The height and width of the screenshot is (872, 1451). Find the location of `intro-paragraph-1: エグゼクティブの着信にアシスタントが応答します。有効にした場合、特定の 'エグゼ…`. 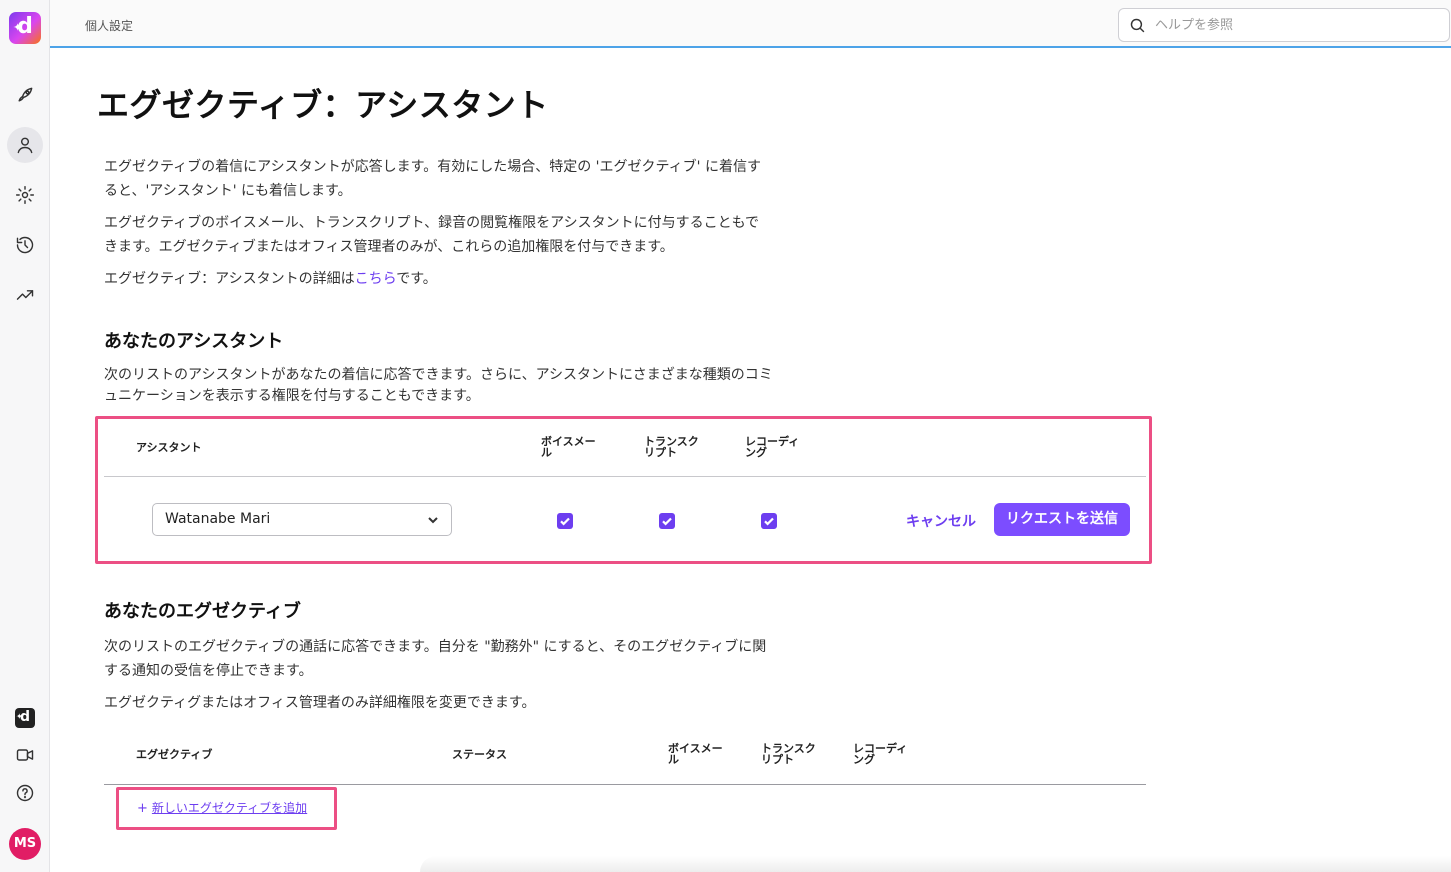

intro-paragraph-1: エグゼクティブの着信にアシスタントが応答します。有効にした場合、特定の 'エグゼ… is located at coordinates (432, 179).